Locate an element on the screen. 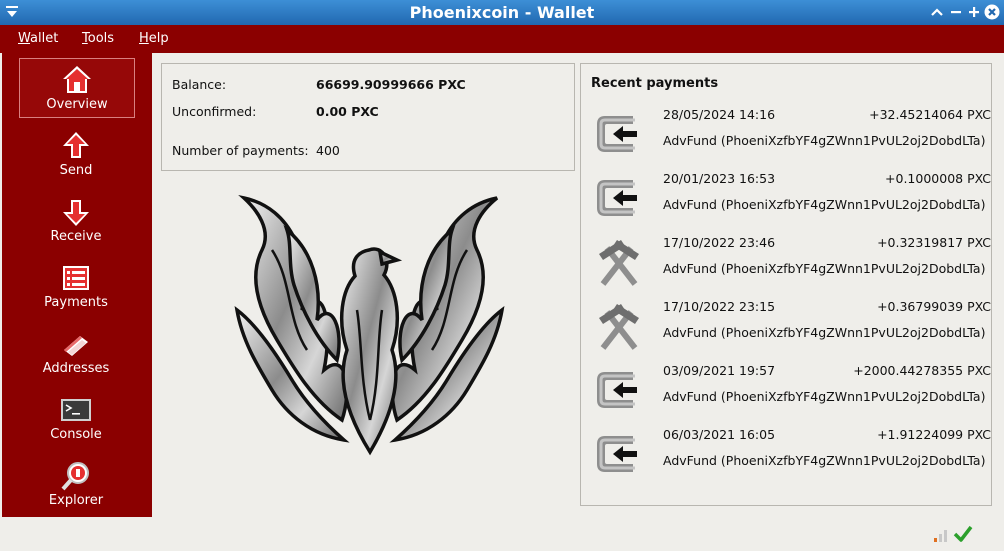 The image size is (1004, 551). sidebar-item-addresses: Addresses is located at coordinates (76, 352).